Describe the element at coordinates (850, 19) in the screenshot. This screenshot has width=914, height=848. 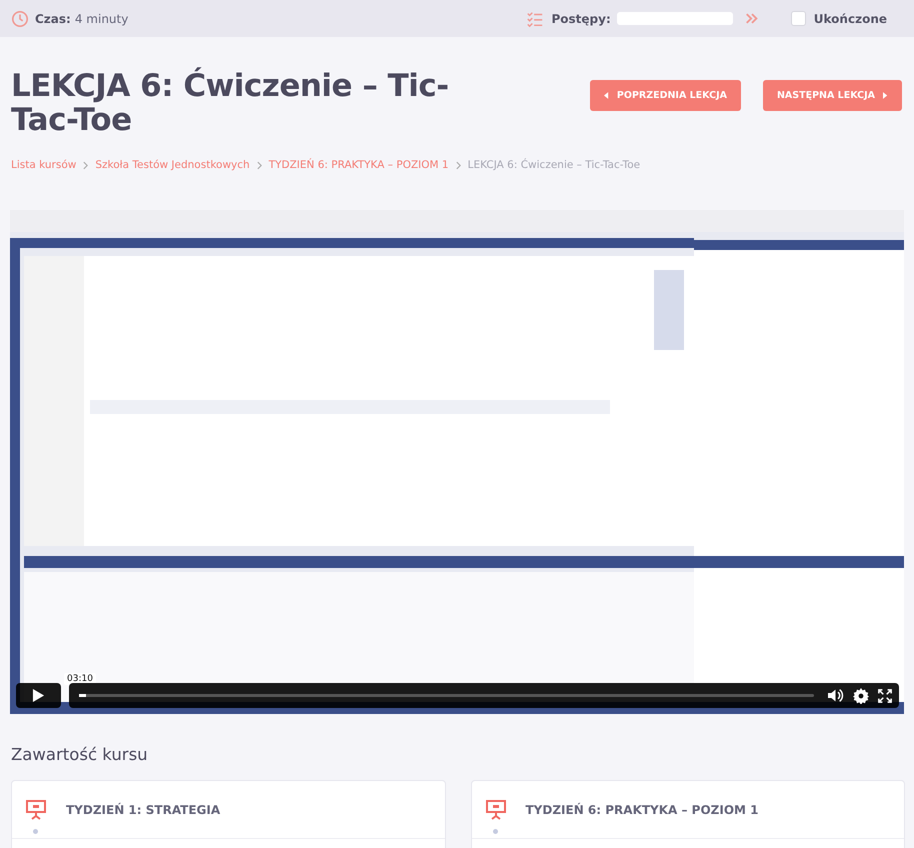
I see `completed-label: Ukończone` at that location.